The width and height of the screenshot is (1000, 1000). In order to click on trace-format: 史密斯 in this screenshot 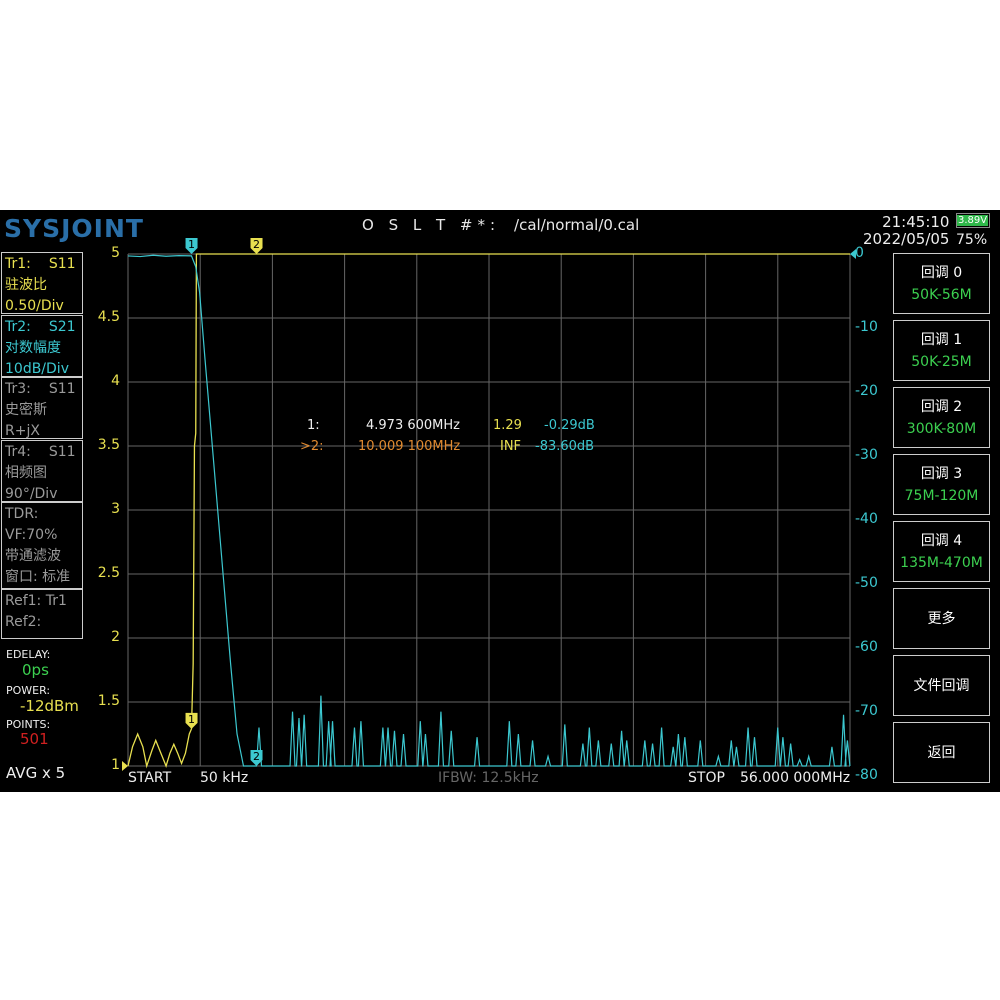, I will do `click(26, 410)`.